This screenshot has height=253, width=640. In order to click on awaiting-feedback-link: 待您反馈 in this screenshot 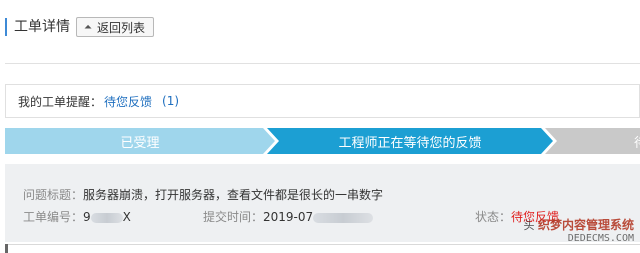, I will do `click(128, 101)`.